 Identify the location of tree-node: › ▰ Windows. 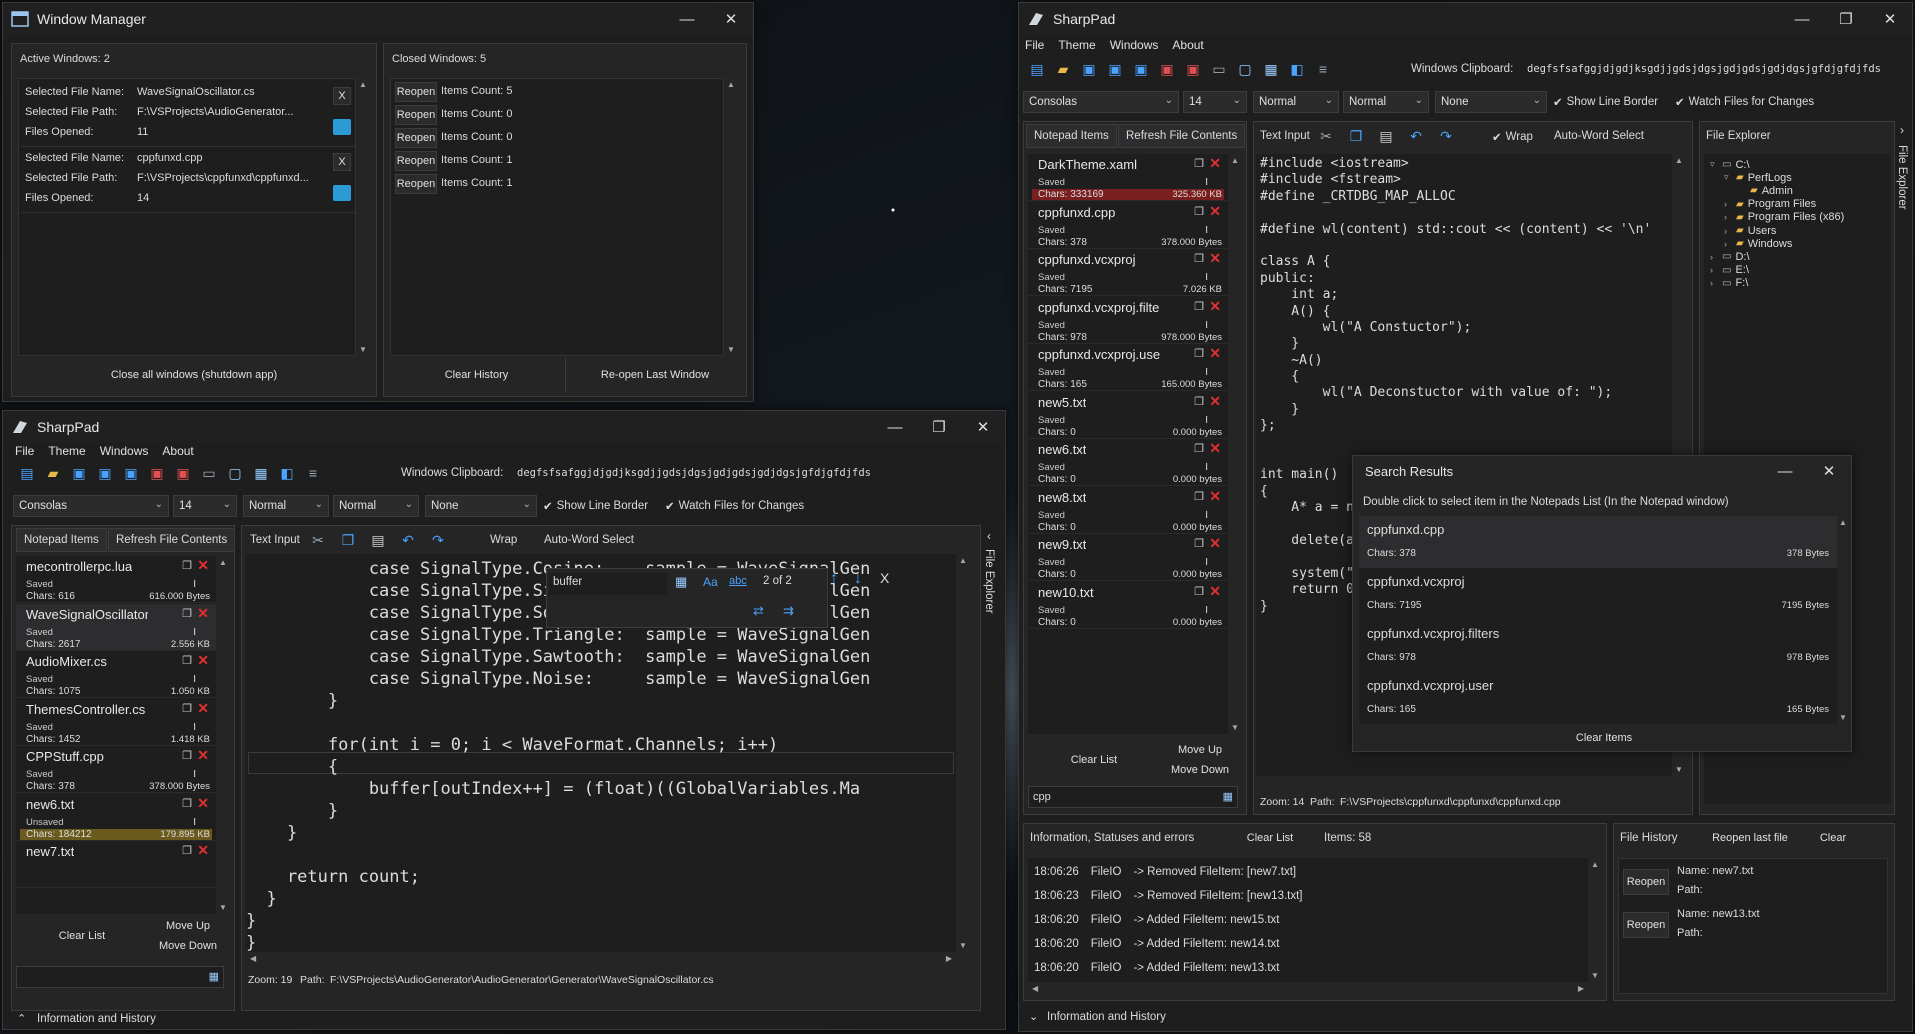
(1758, 243).